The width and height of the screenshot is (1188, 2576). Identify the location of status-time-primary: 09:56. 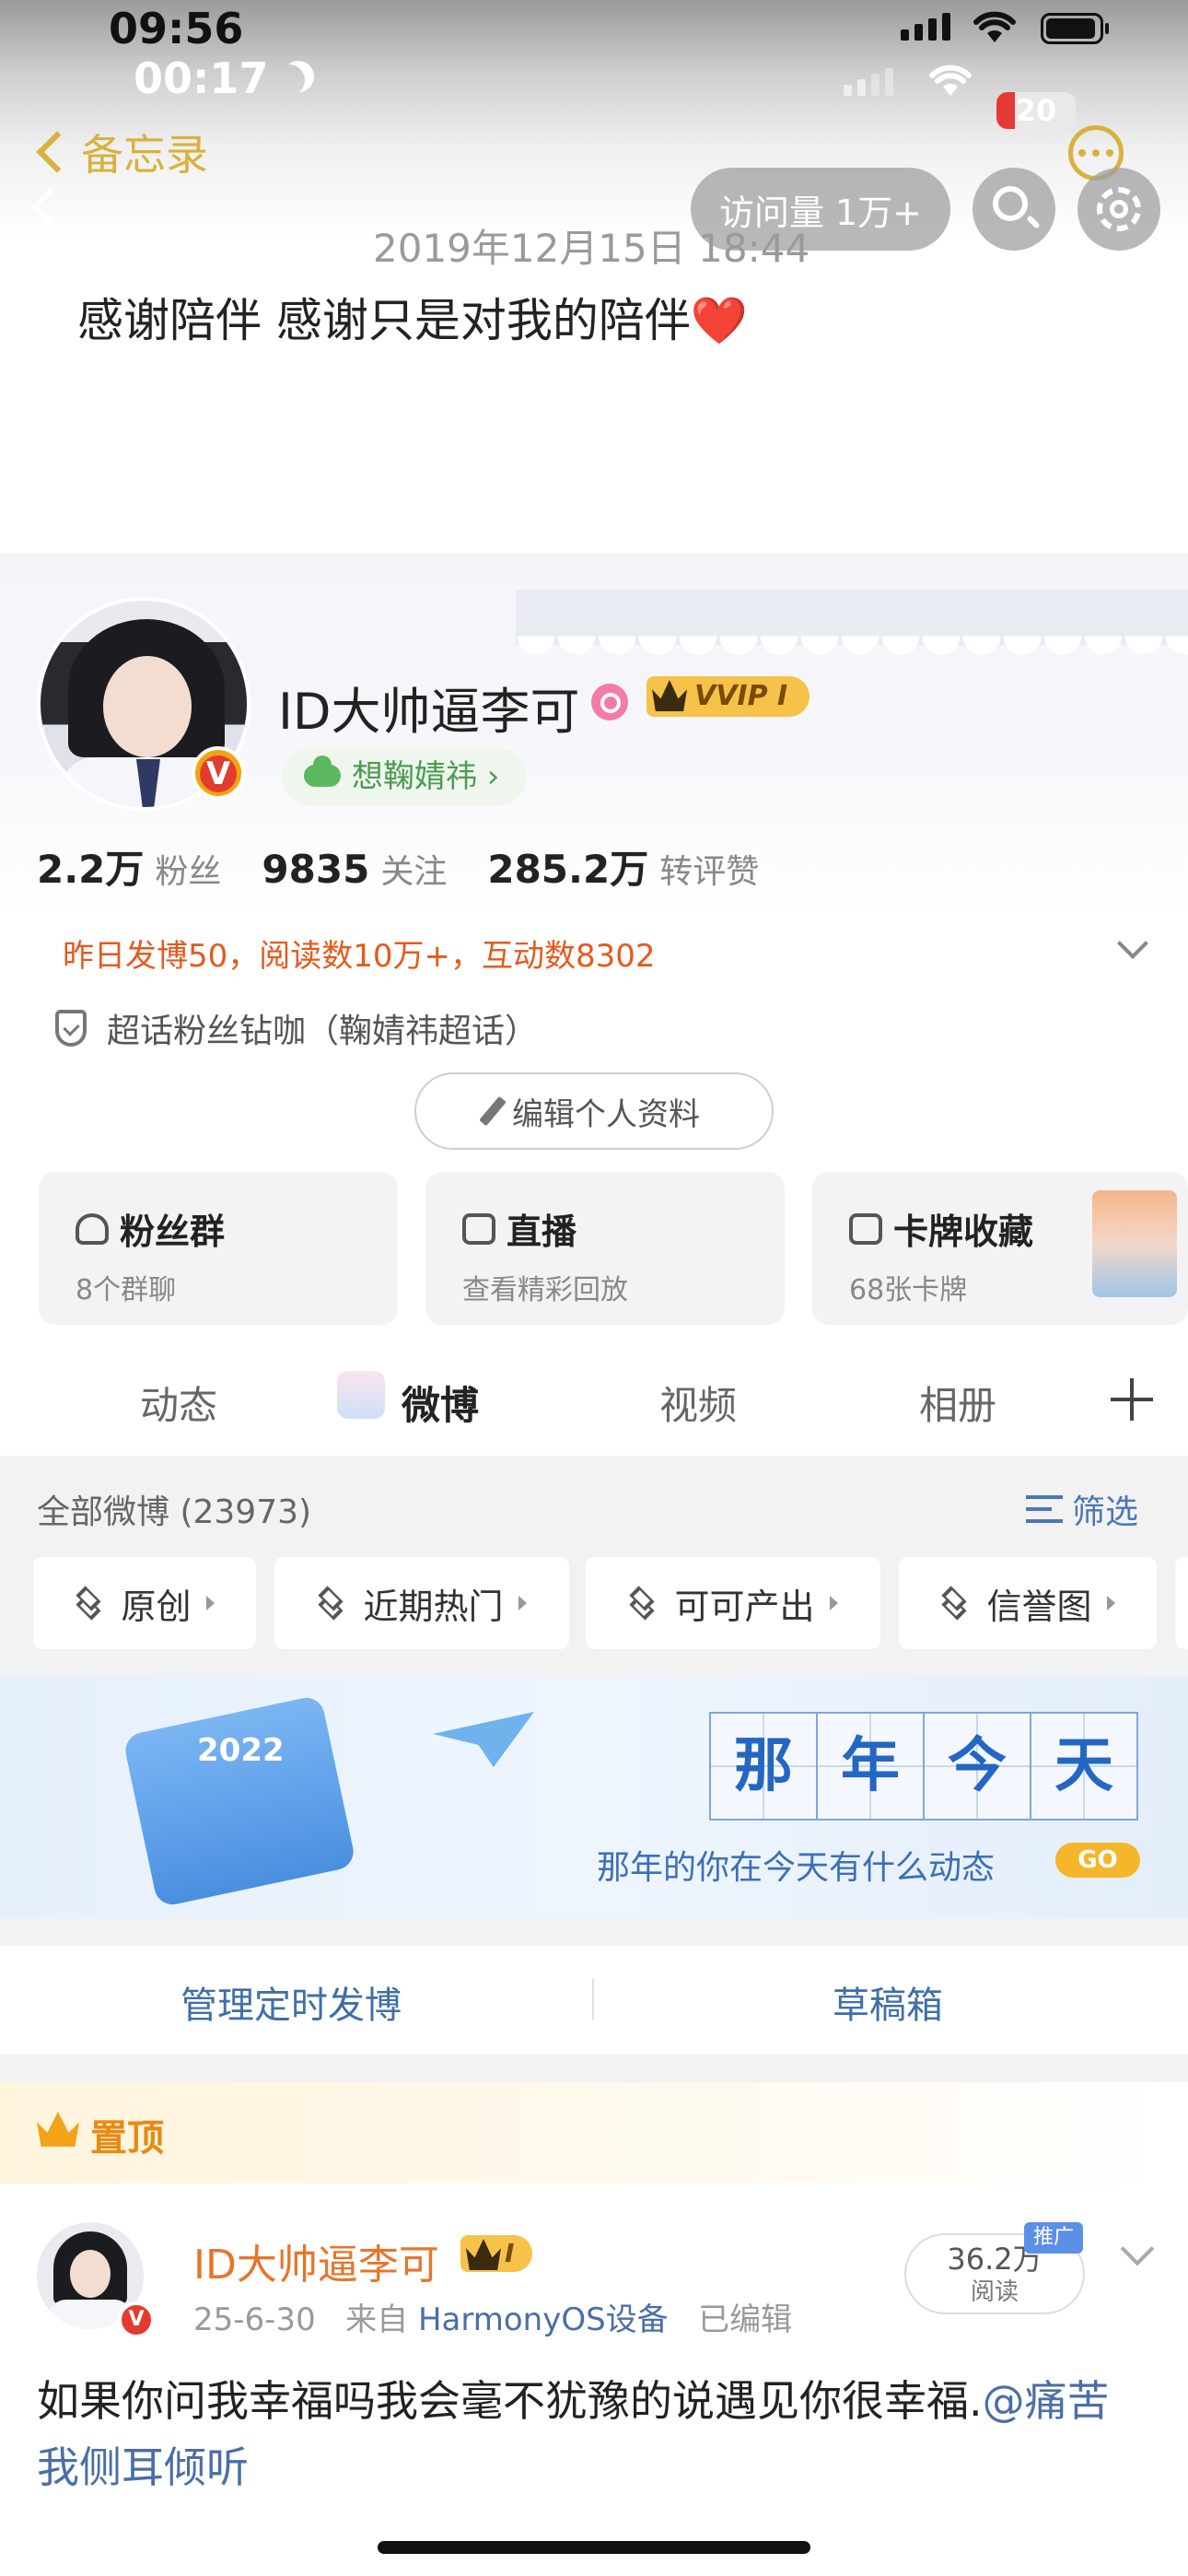
(176, 28).